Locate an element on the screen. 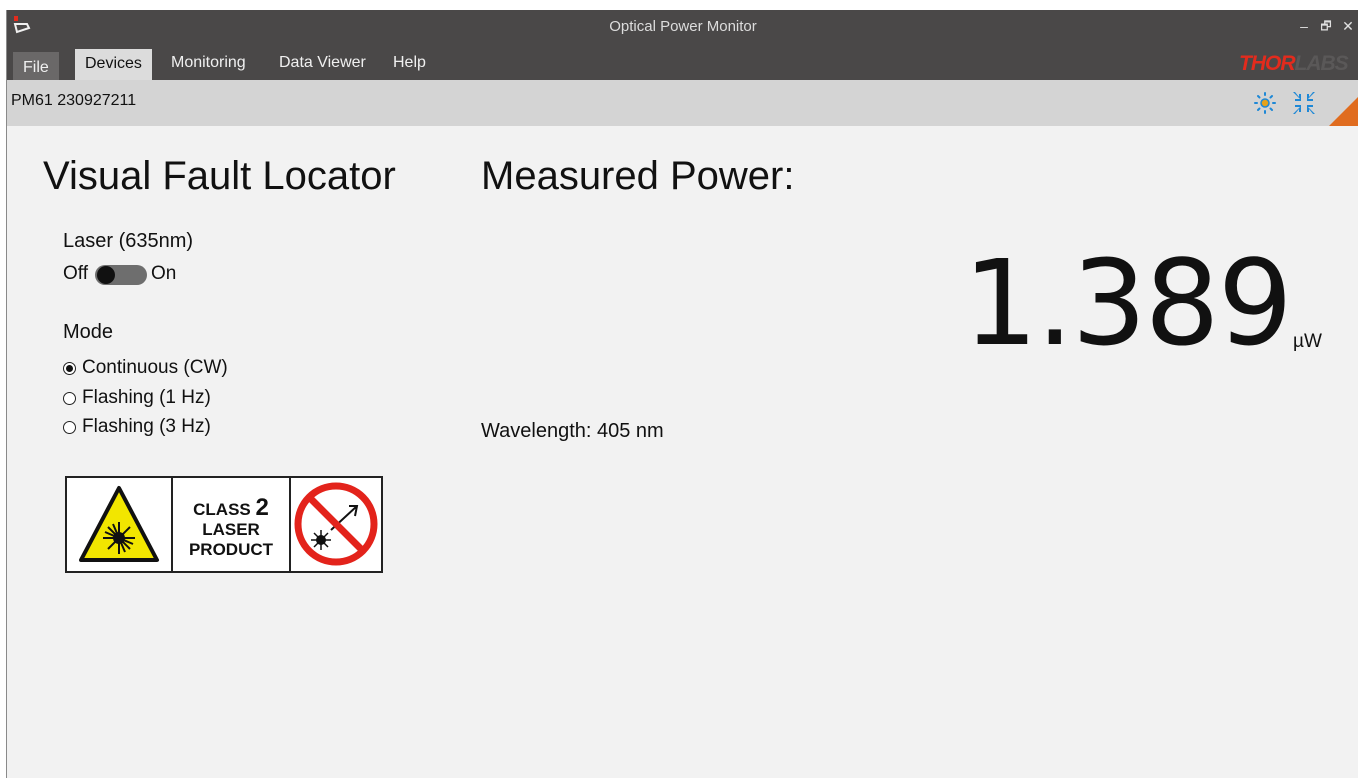 The image size is (1358, 778). mode-label: Mode is located at coordinates (88, 332).